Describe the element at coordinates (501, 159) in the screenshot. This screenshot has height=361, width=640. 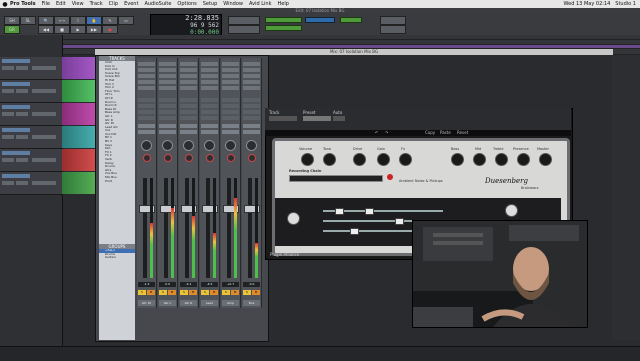
I see `treble-knob` at that location.